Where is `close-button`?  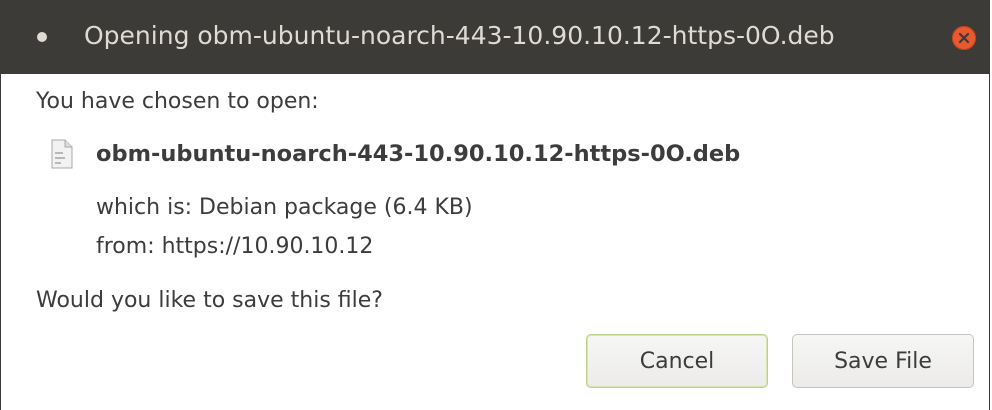 close-button is located at coordinates (964, 38).